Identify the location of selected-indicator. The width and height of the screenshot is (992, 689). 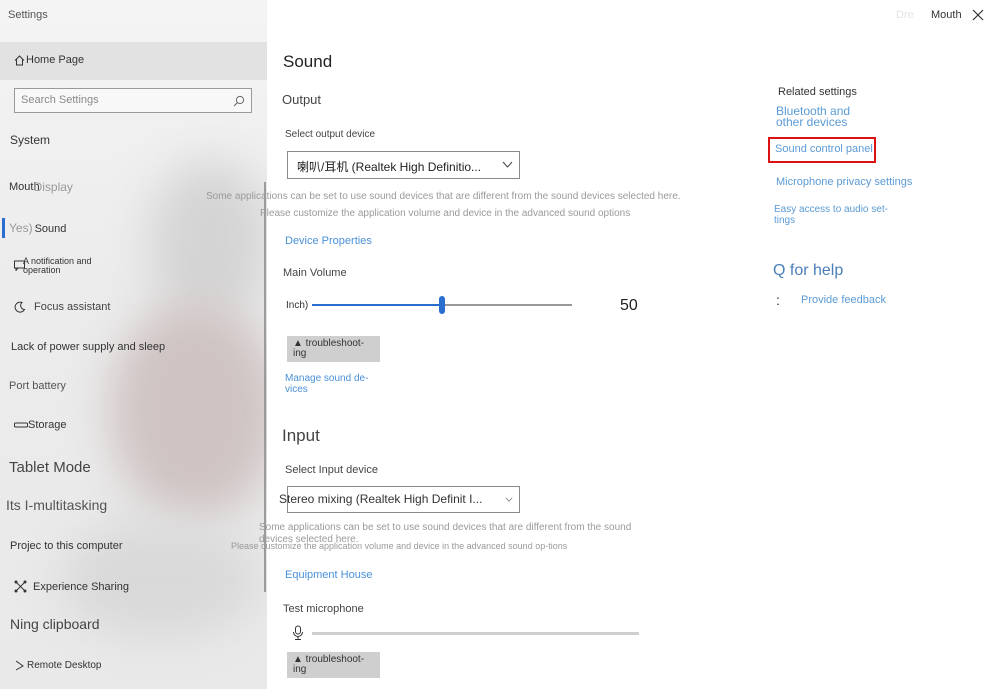
(3, 228).